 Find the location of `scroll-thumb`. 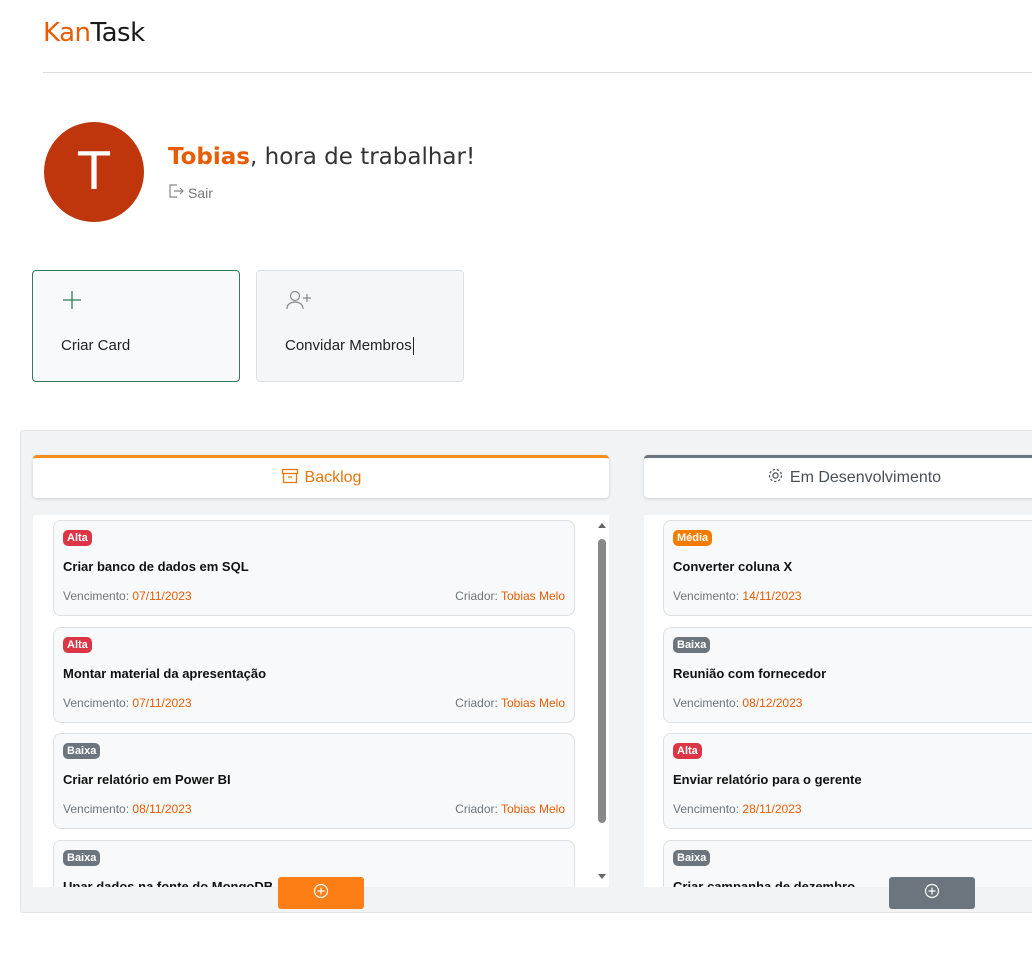

scroll-thumb is located at coordinates (602, 681).